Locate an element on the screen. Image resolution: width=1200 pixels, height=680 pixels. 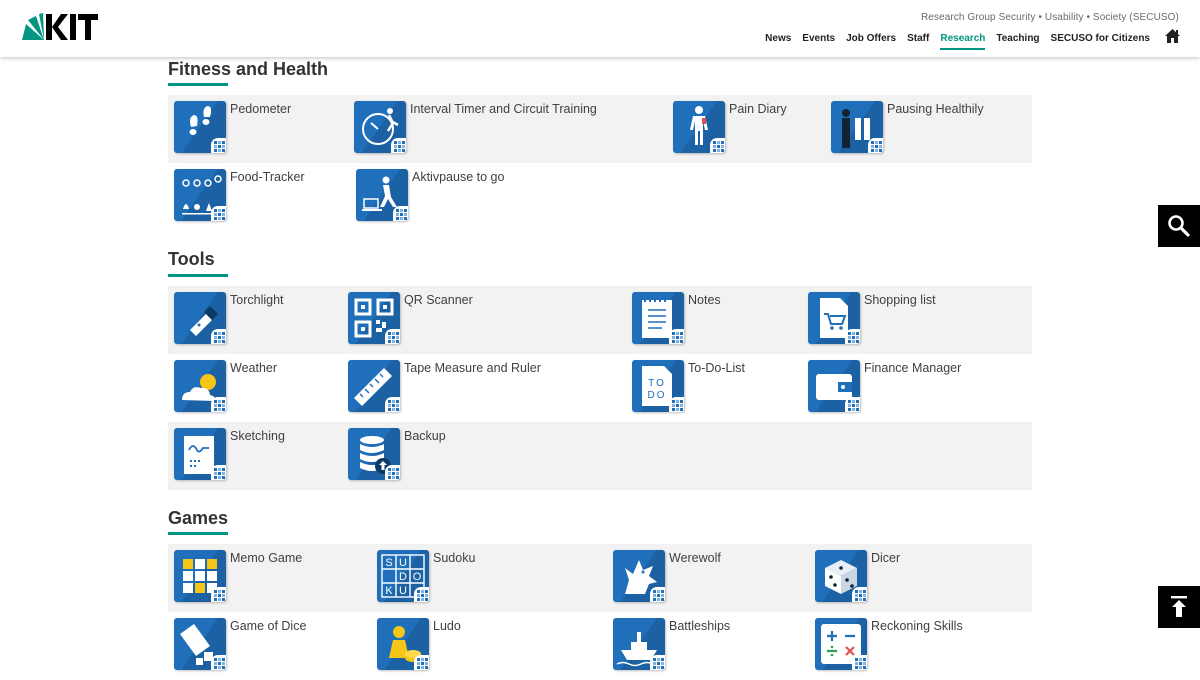
desk-exercise-icon is located at coordinates (382, 195).